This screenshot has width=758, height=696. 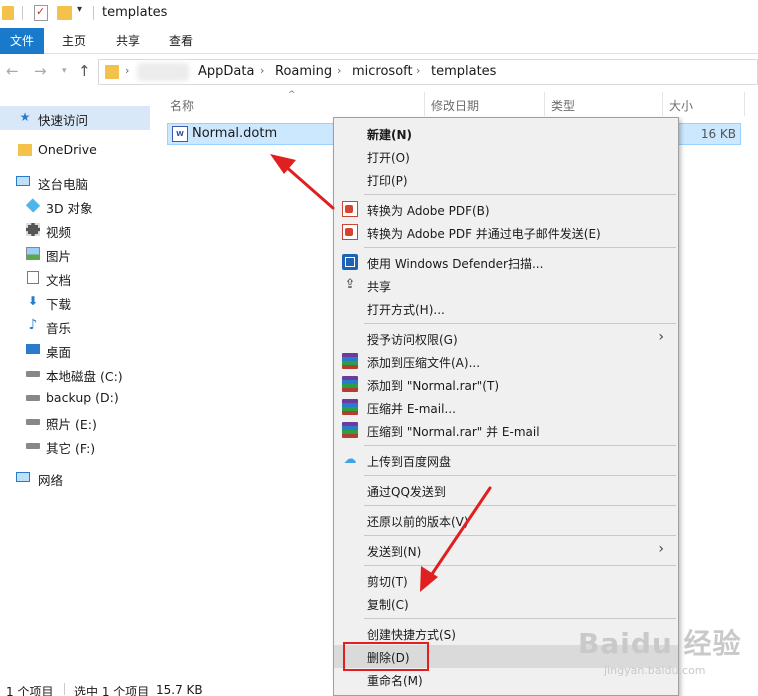 What do you see at coordinates (30, 690) in the screenshot?
I see `status-item-count: 1 个项目` at bounding box center [30, 690].